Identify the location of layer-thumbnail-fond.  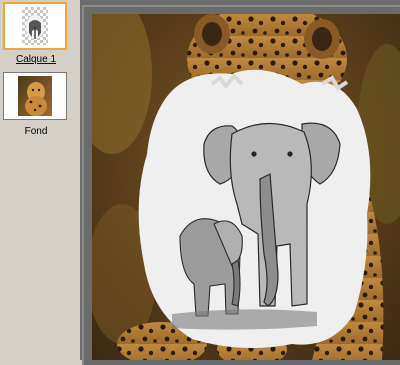
(35, 96).